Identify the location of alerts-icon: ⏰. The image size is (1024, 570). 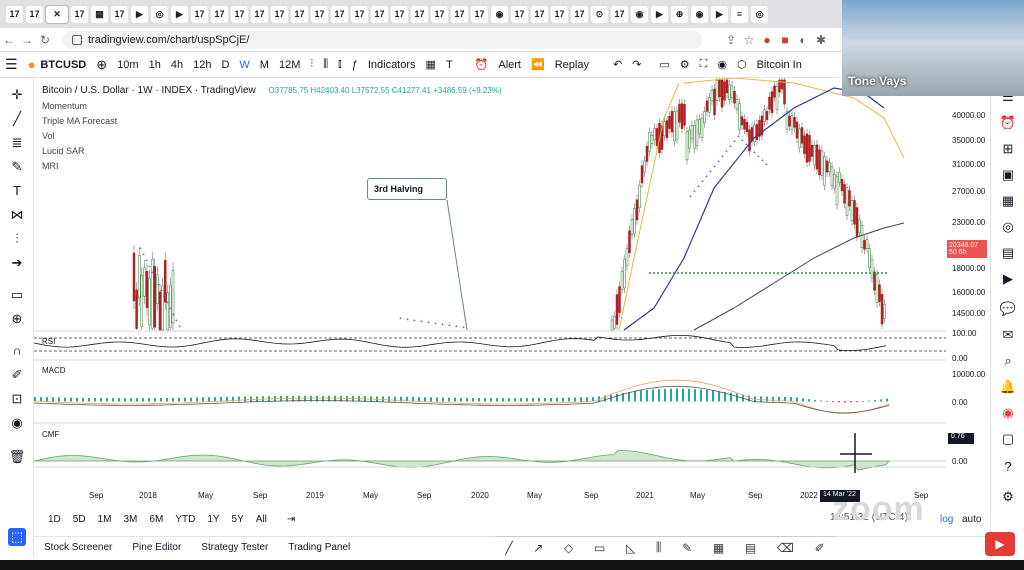
(1008, 123).